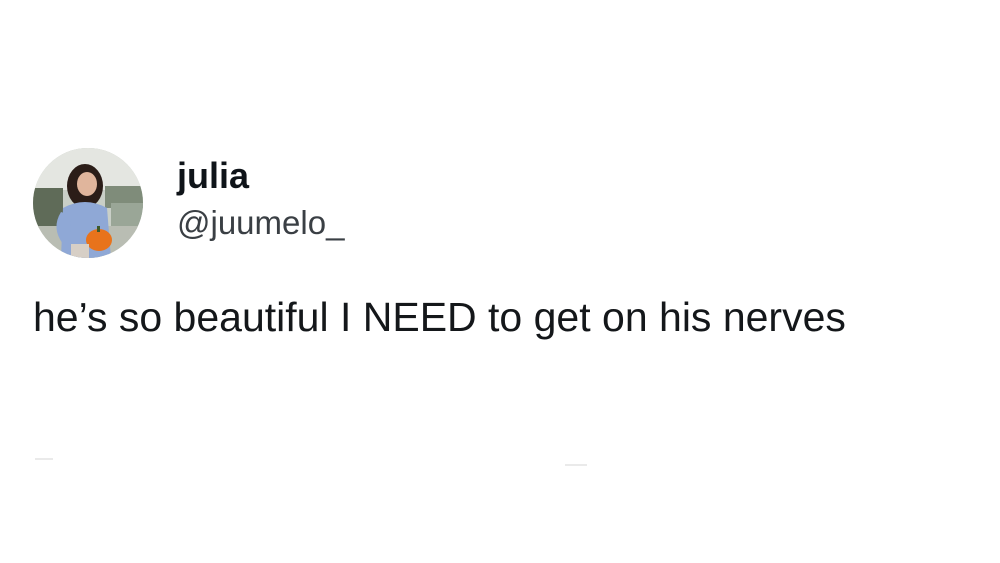  I want to click on author-names: julia @juumelo_, so click(260, 200).